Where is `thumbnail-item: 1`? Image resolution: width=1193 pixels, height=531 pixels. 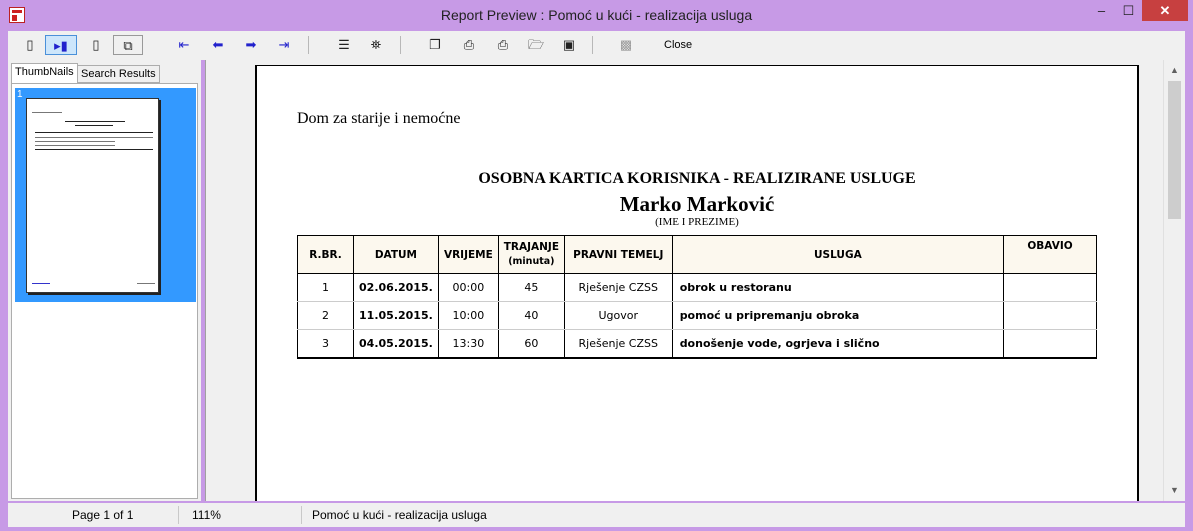 thumbnail-item: 1 is located at coordinates (105, 195).